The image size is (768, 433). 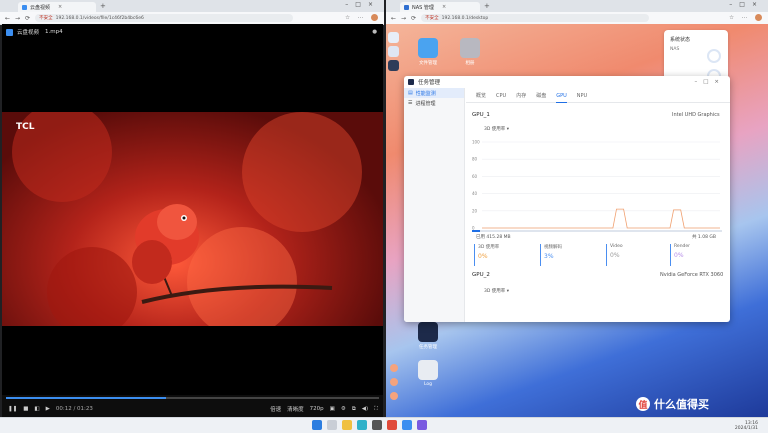 I want to click on gpu1-series-line, so click(x=601, y=218).